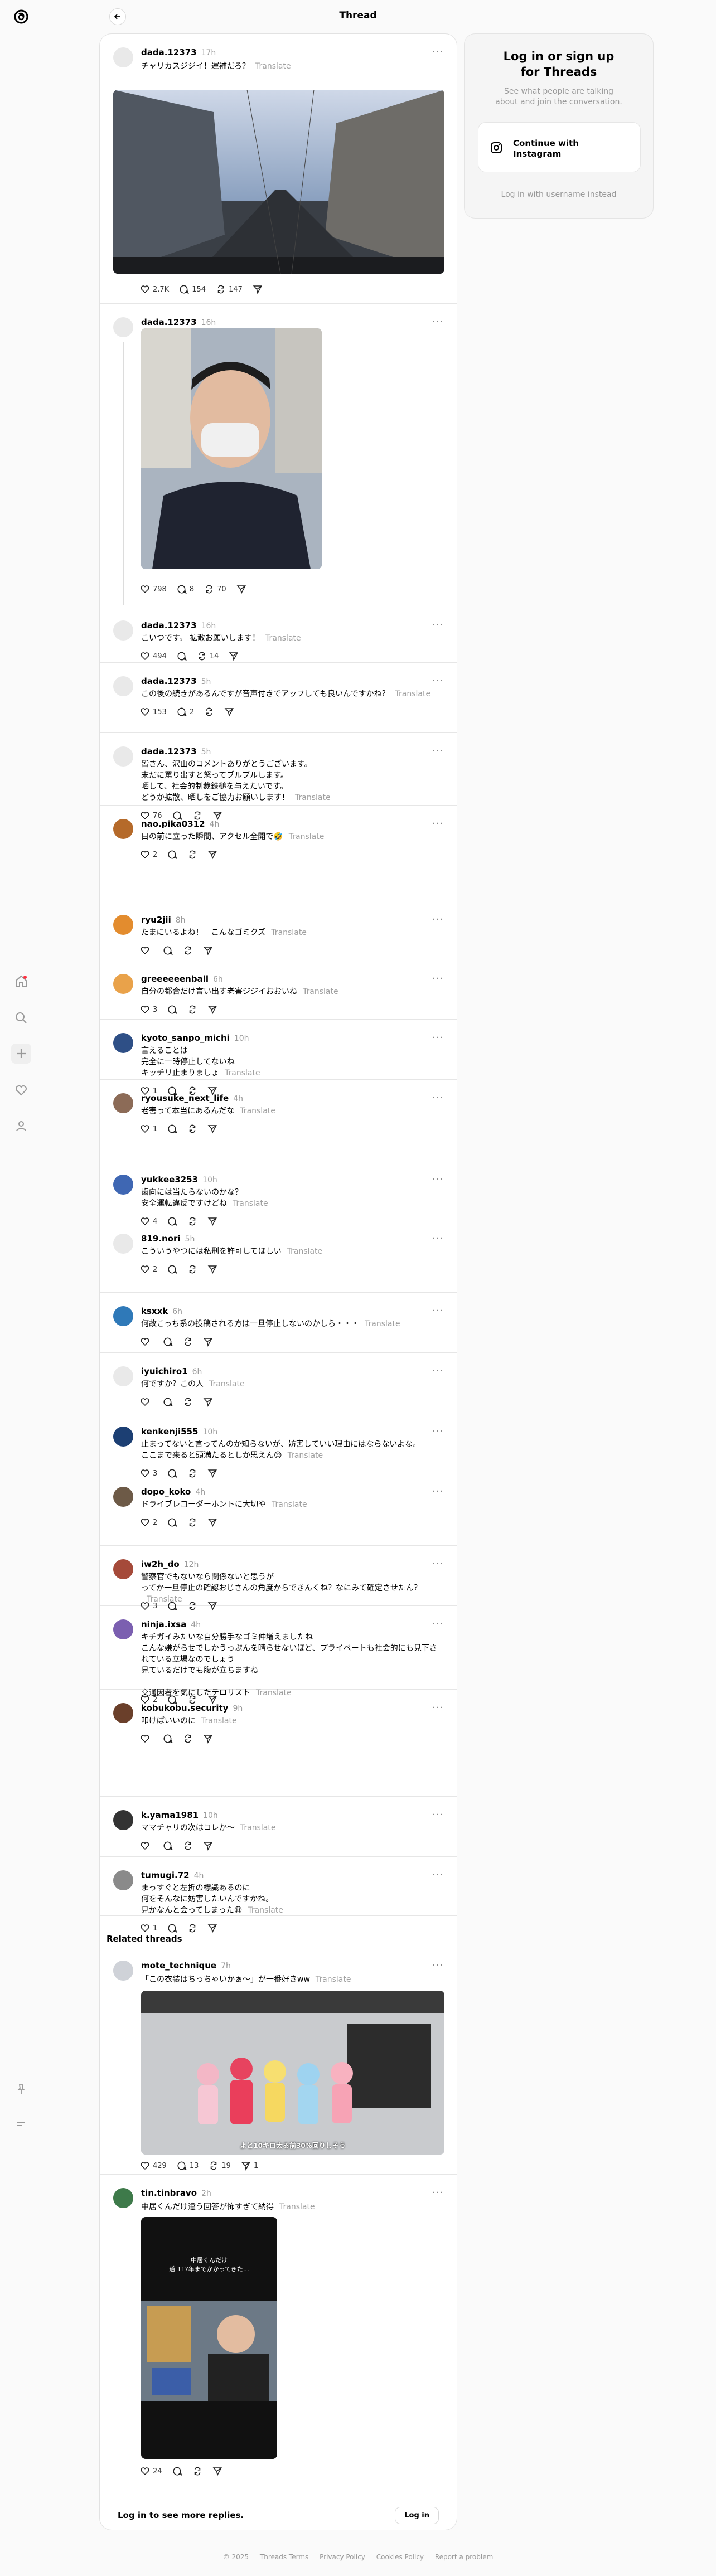 This screenshot has width=716, height=2576. Describe the element at coordinates (154, 1311) in the screenshot. I see `username: ksxxk` at that location.